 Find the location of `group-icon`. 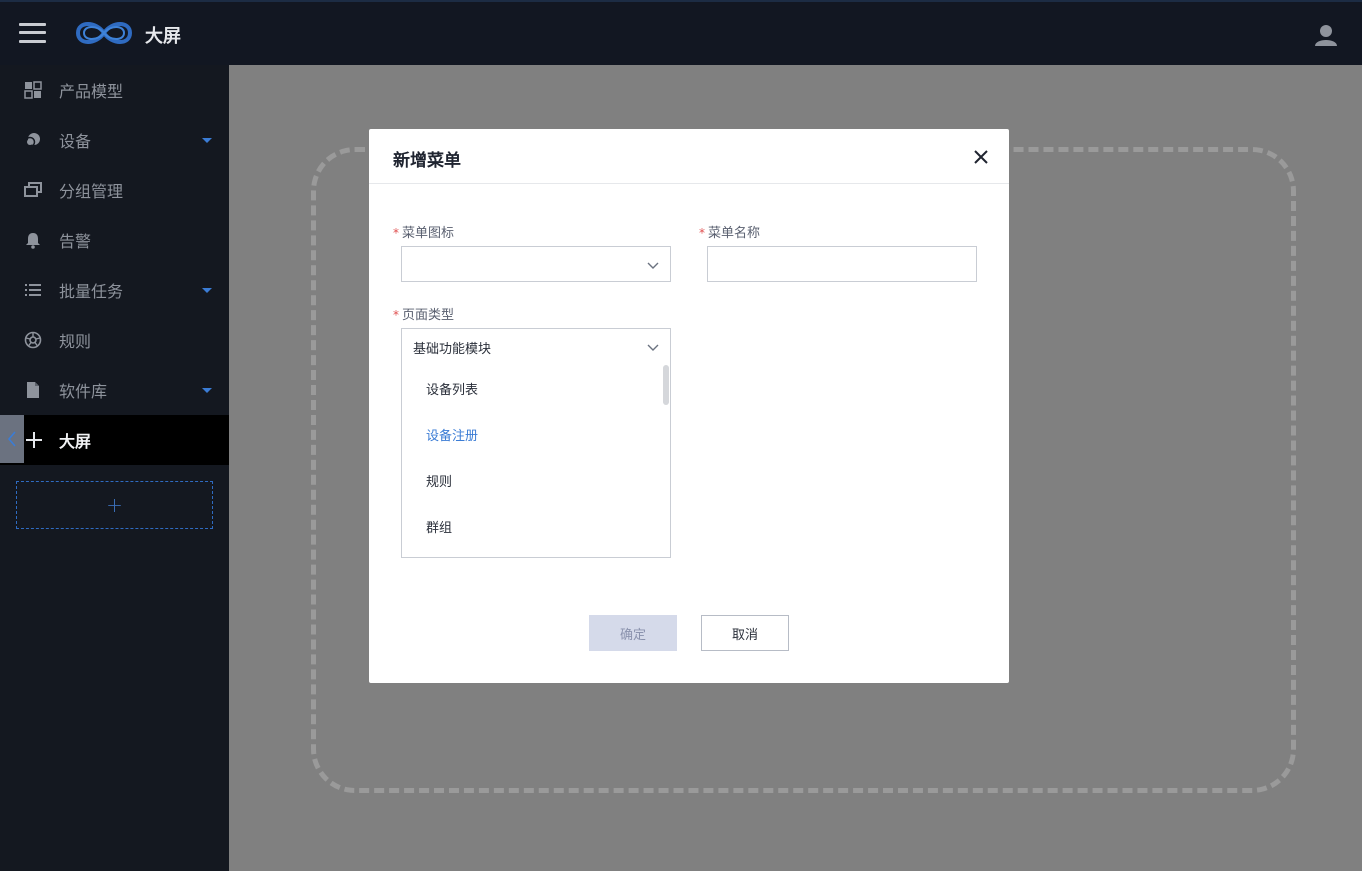

group-icon is located at coordinates (33, 189).